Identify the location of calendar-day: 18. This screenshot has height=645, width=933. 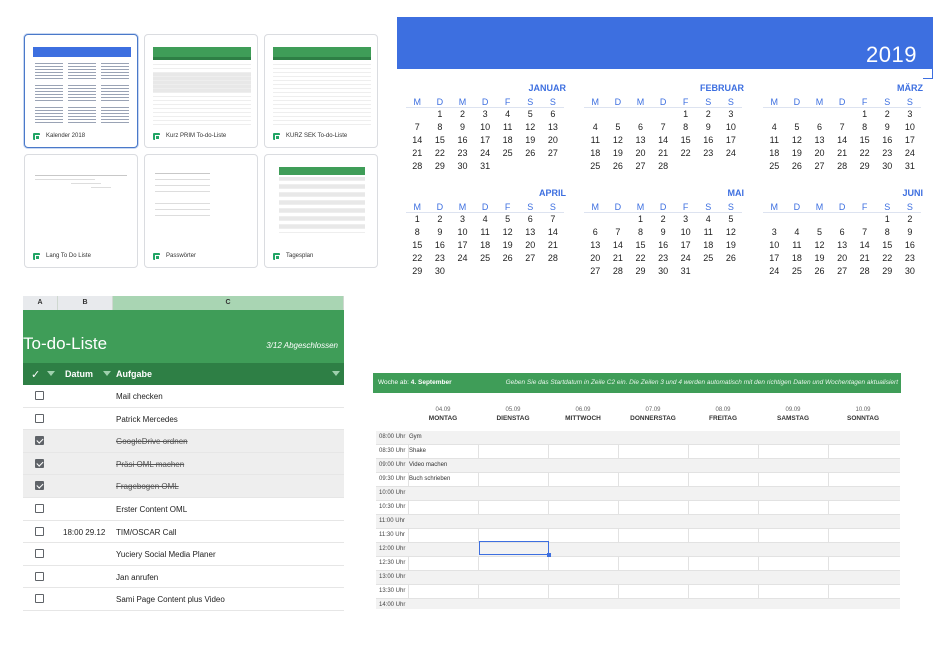
(485, 245).